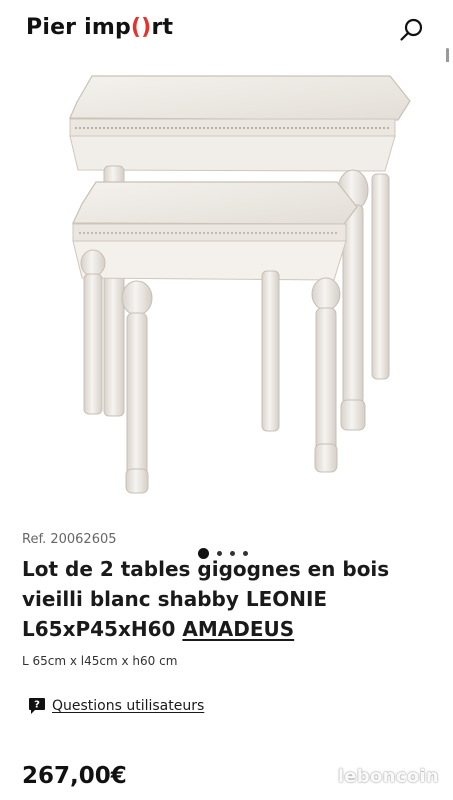 This screenshot has height=800, width=453. What do you see at coordinates (388, 776) in the screenshot?
I see `leboncoin-watermark: leboncoin` at bounding box center [388, 776].